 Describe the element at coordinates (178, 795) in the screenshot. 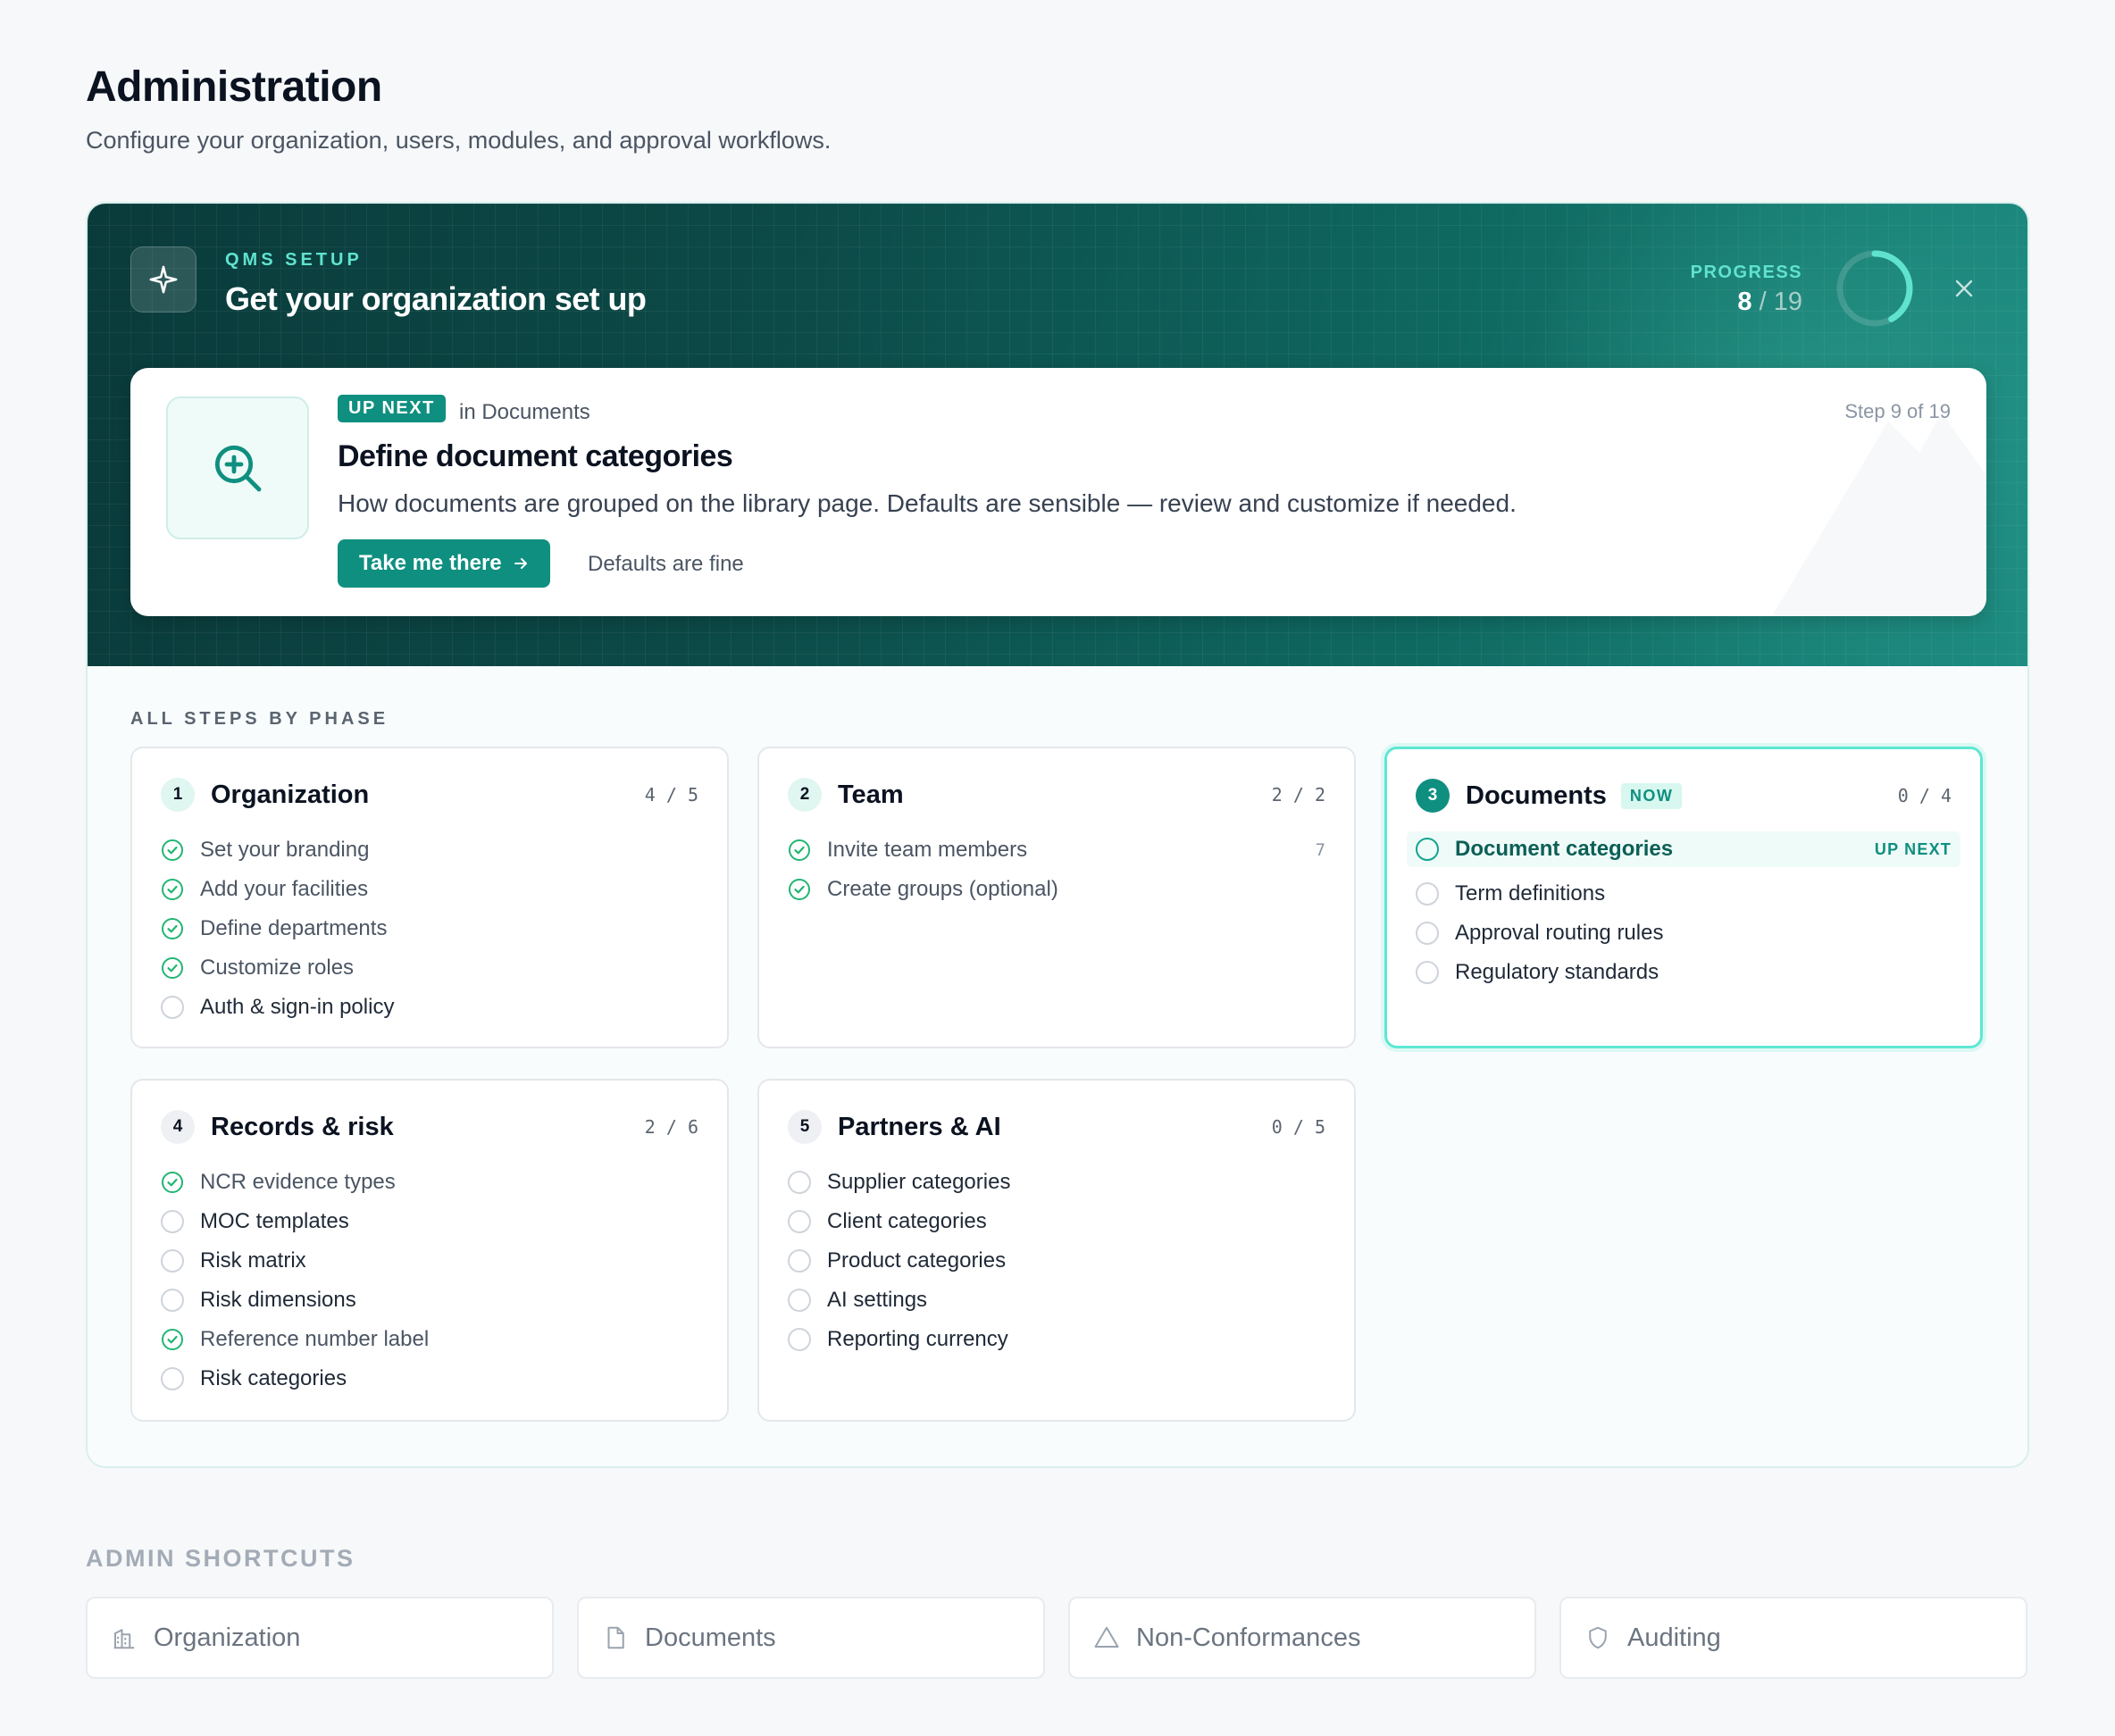

I see `phase-number: 1` at that location.